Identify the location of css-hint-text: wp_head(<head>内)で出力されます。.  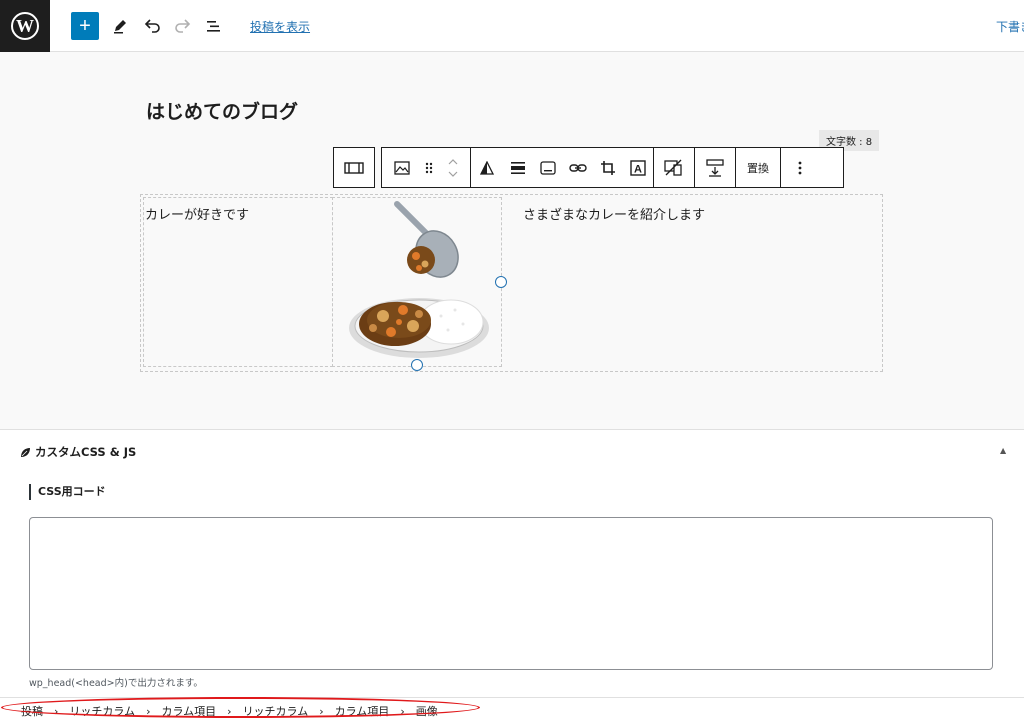
(116, 683).